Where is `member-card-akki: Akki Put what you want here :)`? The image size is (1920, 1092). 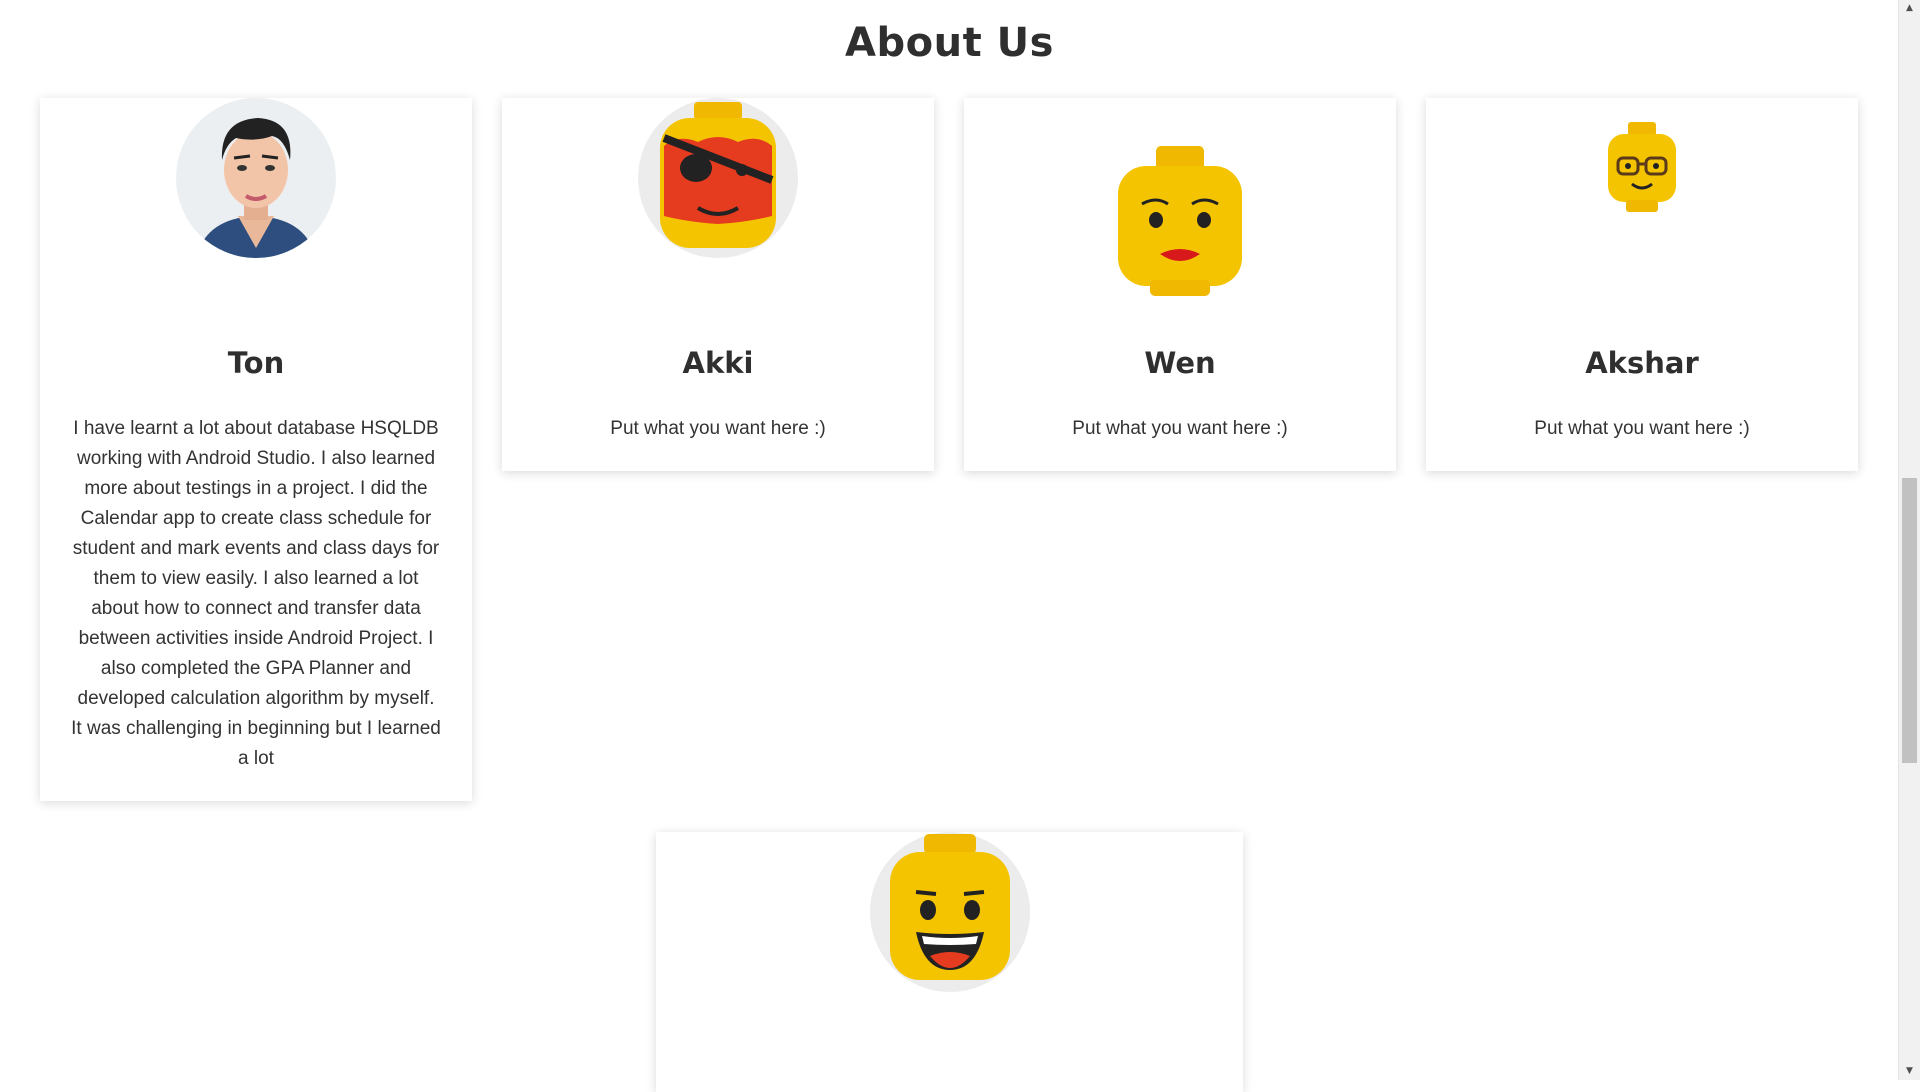
member-card-akki: Akki Put what you want here :) is located at coordinates (718, 284).